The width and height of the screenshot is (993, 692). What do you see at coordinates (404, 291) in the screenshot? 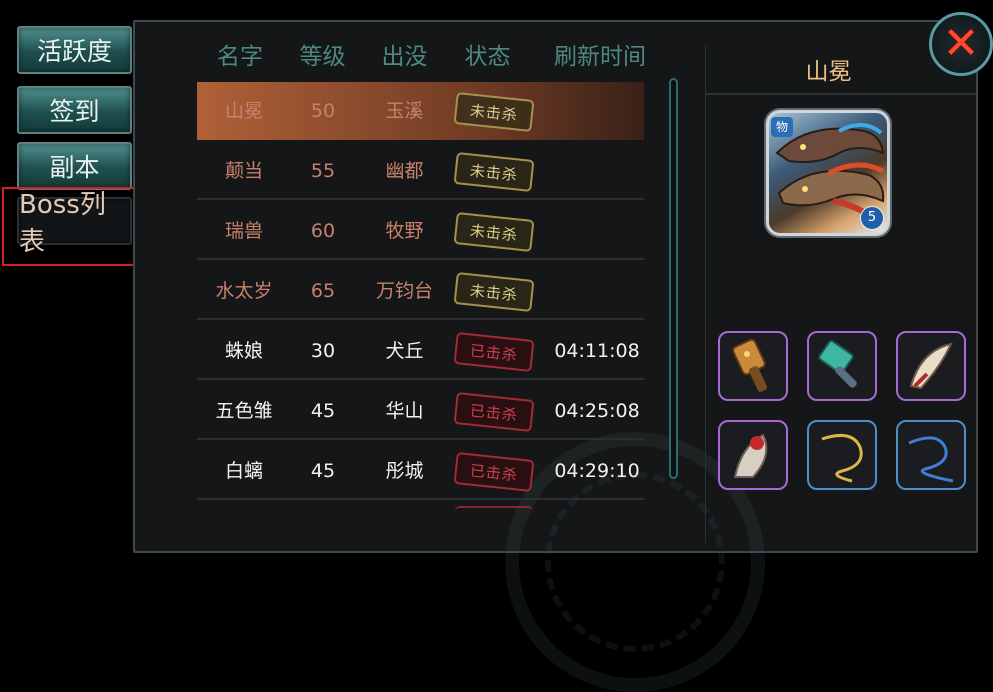
I see `boss-location: 万钧台` at bounding box center [404, 291].